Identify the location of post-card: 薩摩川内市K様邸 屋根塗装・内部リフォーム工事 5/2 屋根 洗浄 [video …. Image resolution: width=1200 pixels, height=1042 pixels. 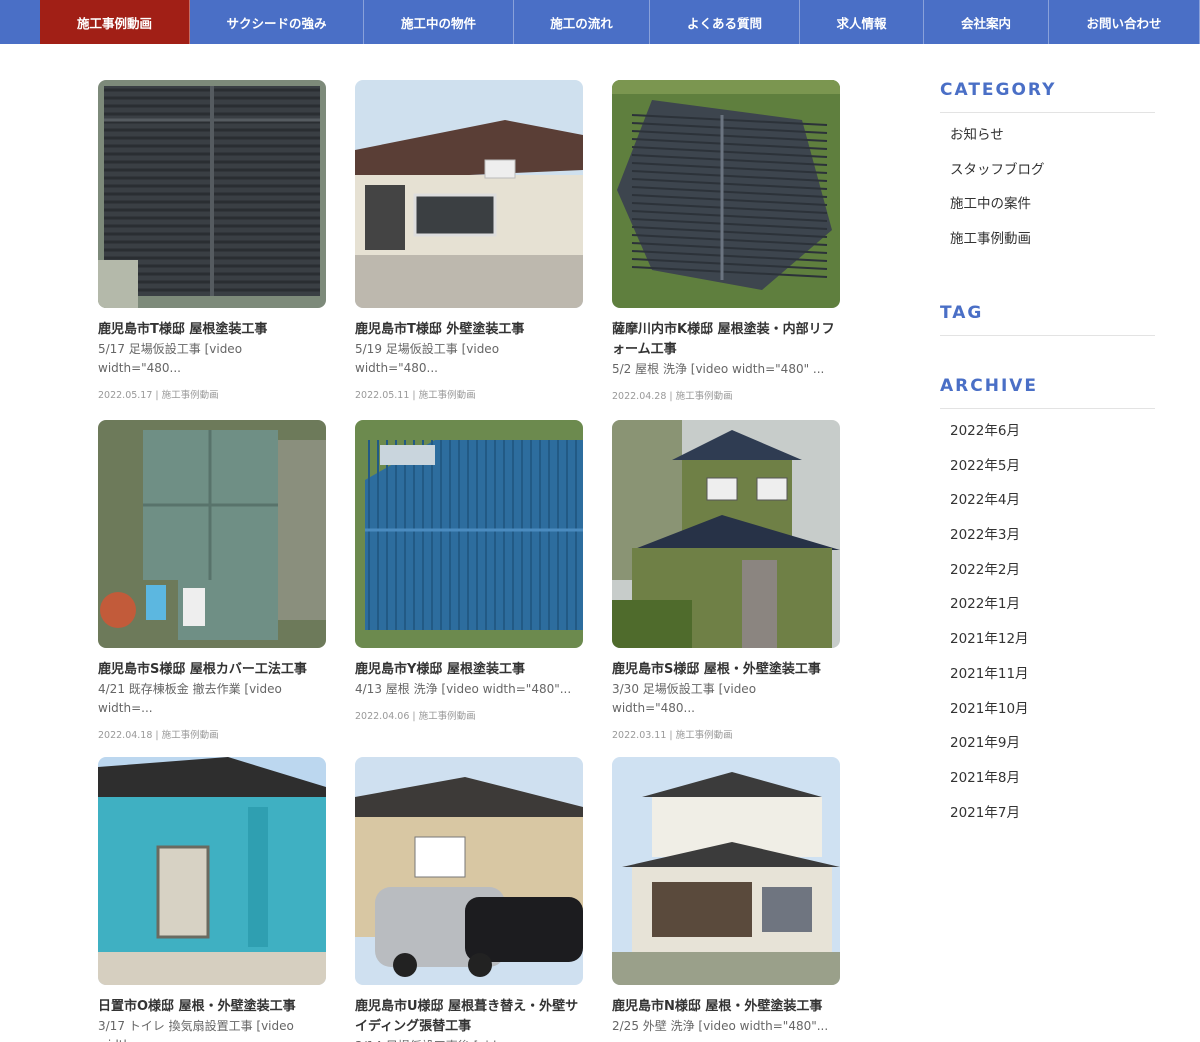
(726, 250).